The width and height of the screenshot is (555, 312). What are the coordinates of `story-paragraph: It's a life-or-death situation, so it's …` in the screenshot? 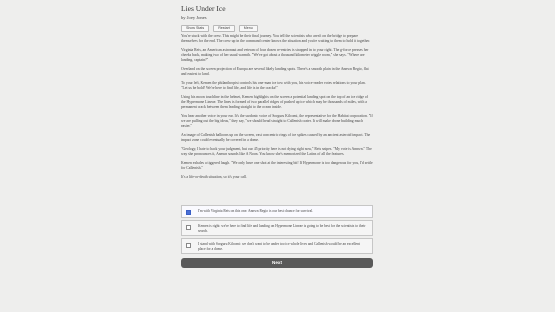 It's located at (214, 177).